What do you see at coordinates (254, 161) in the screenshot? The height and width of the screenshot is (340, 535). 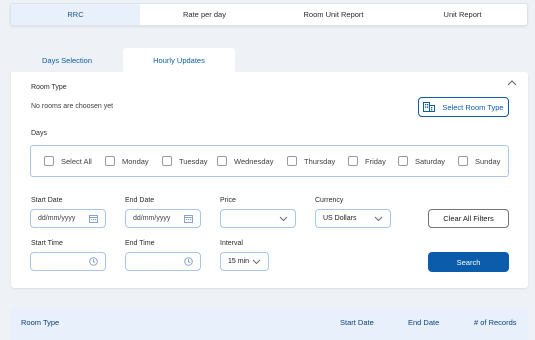 I see `day-label: Wednesday` at bounding box center [254, 161].